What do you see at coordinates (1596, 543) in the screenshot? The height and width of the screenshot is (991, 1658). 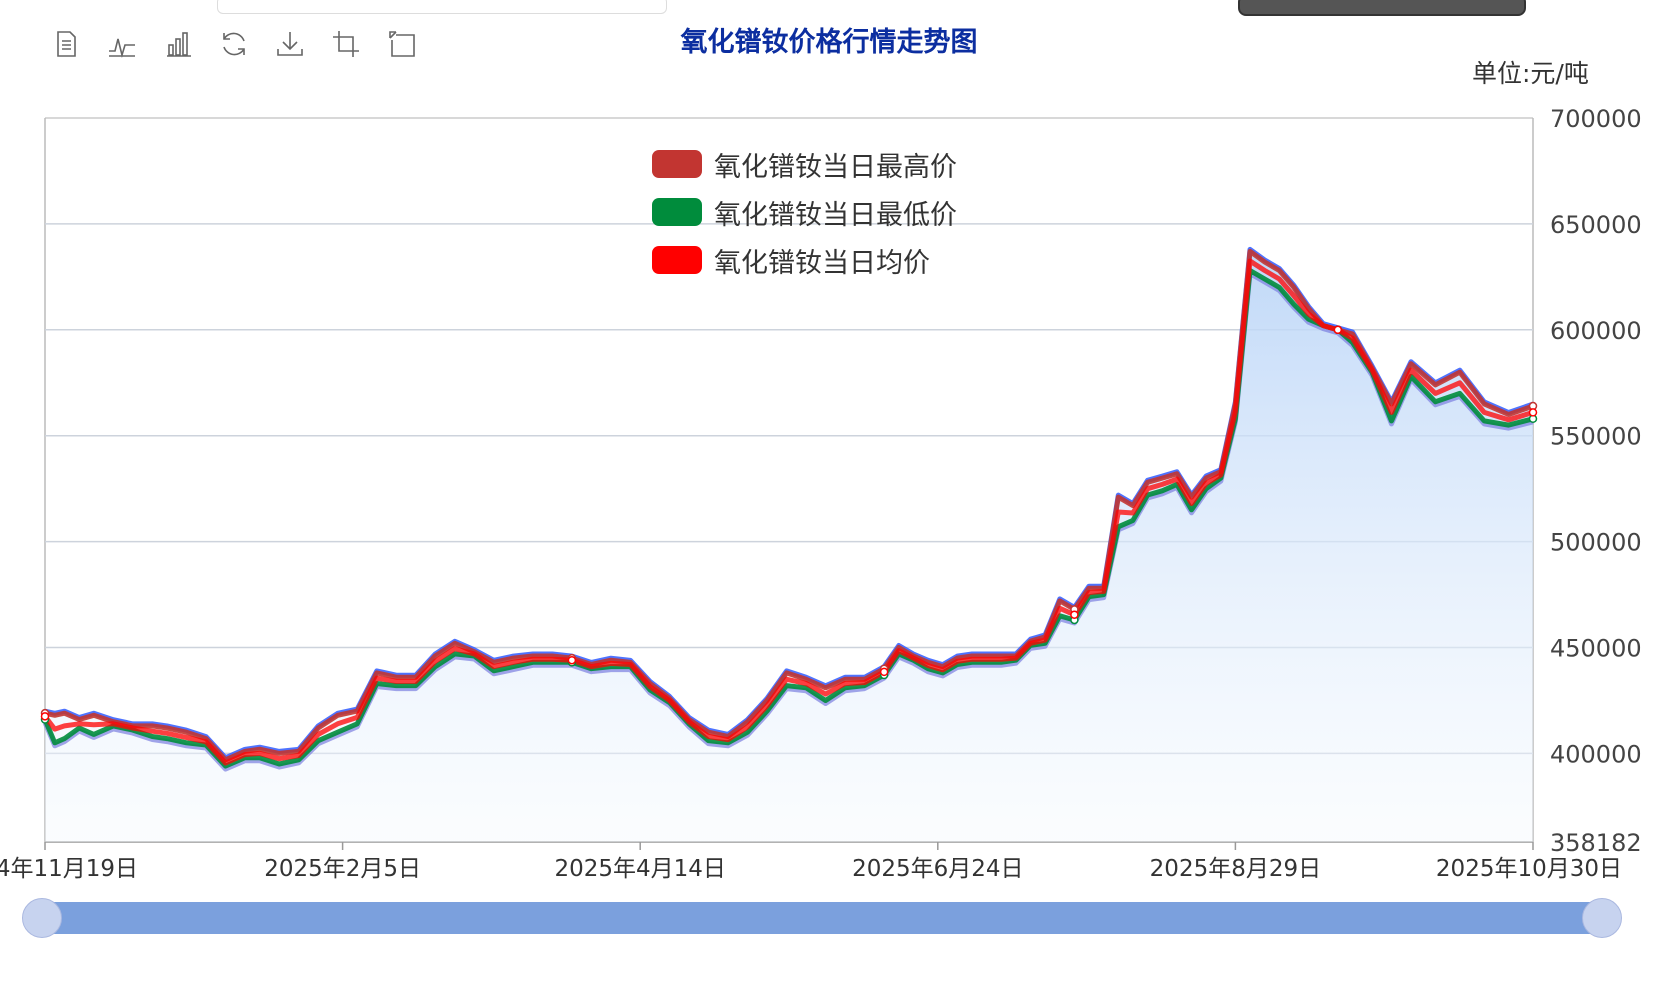 I see `y-tick-label: 500000` at bounding box center [1596, 543].